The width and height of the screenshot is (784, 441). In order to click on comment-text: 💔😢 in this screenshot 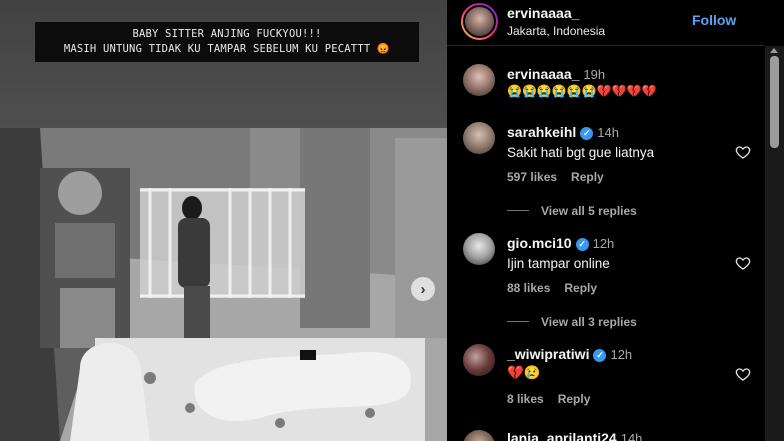, I will do `click(524, 372)`.